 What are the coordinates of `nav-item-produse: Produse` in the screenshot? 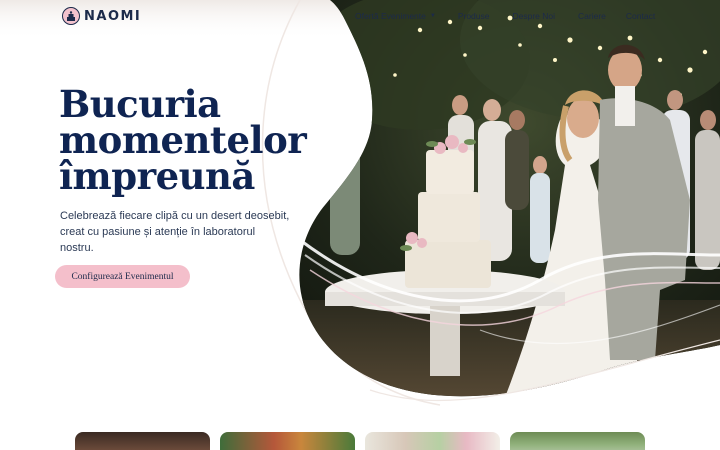 It's located at (474, 16).